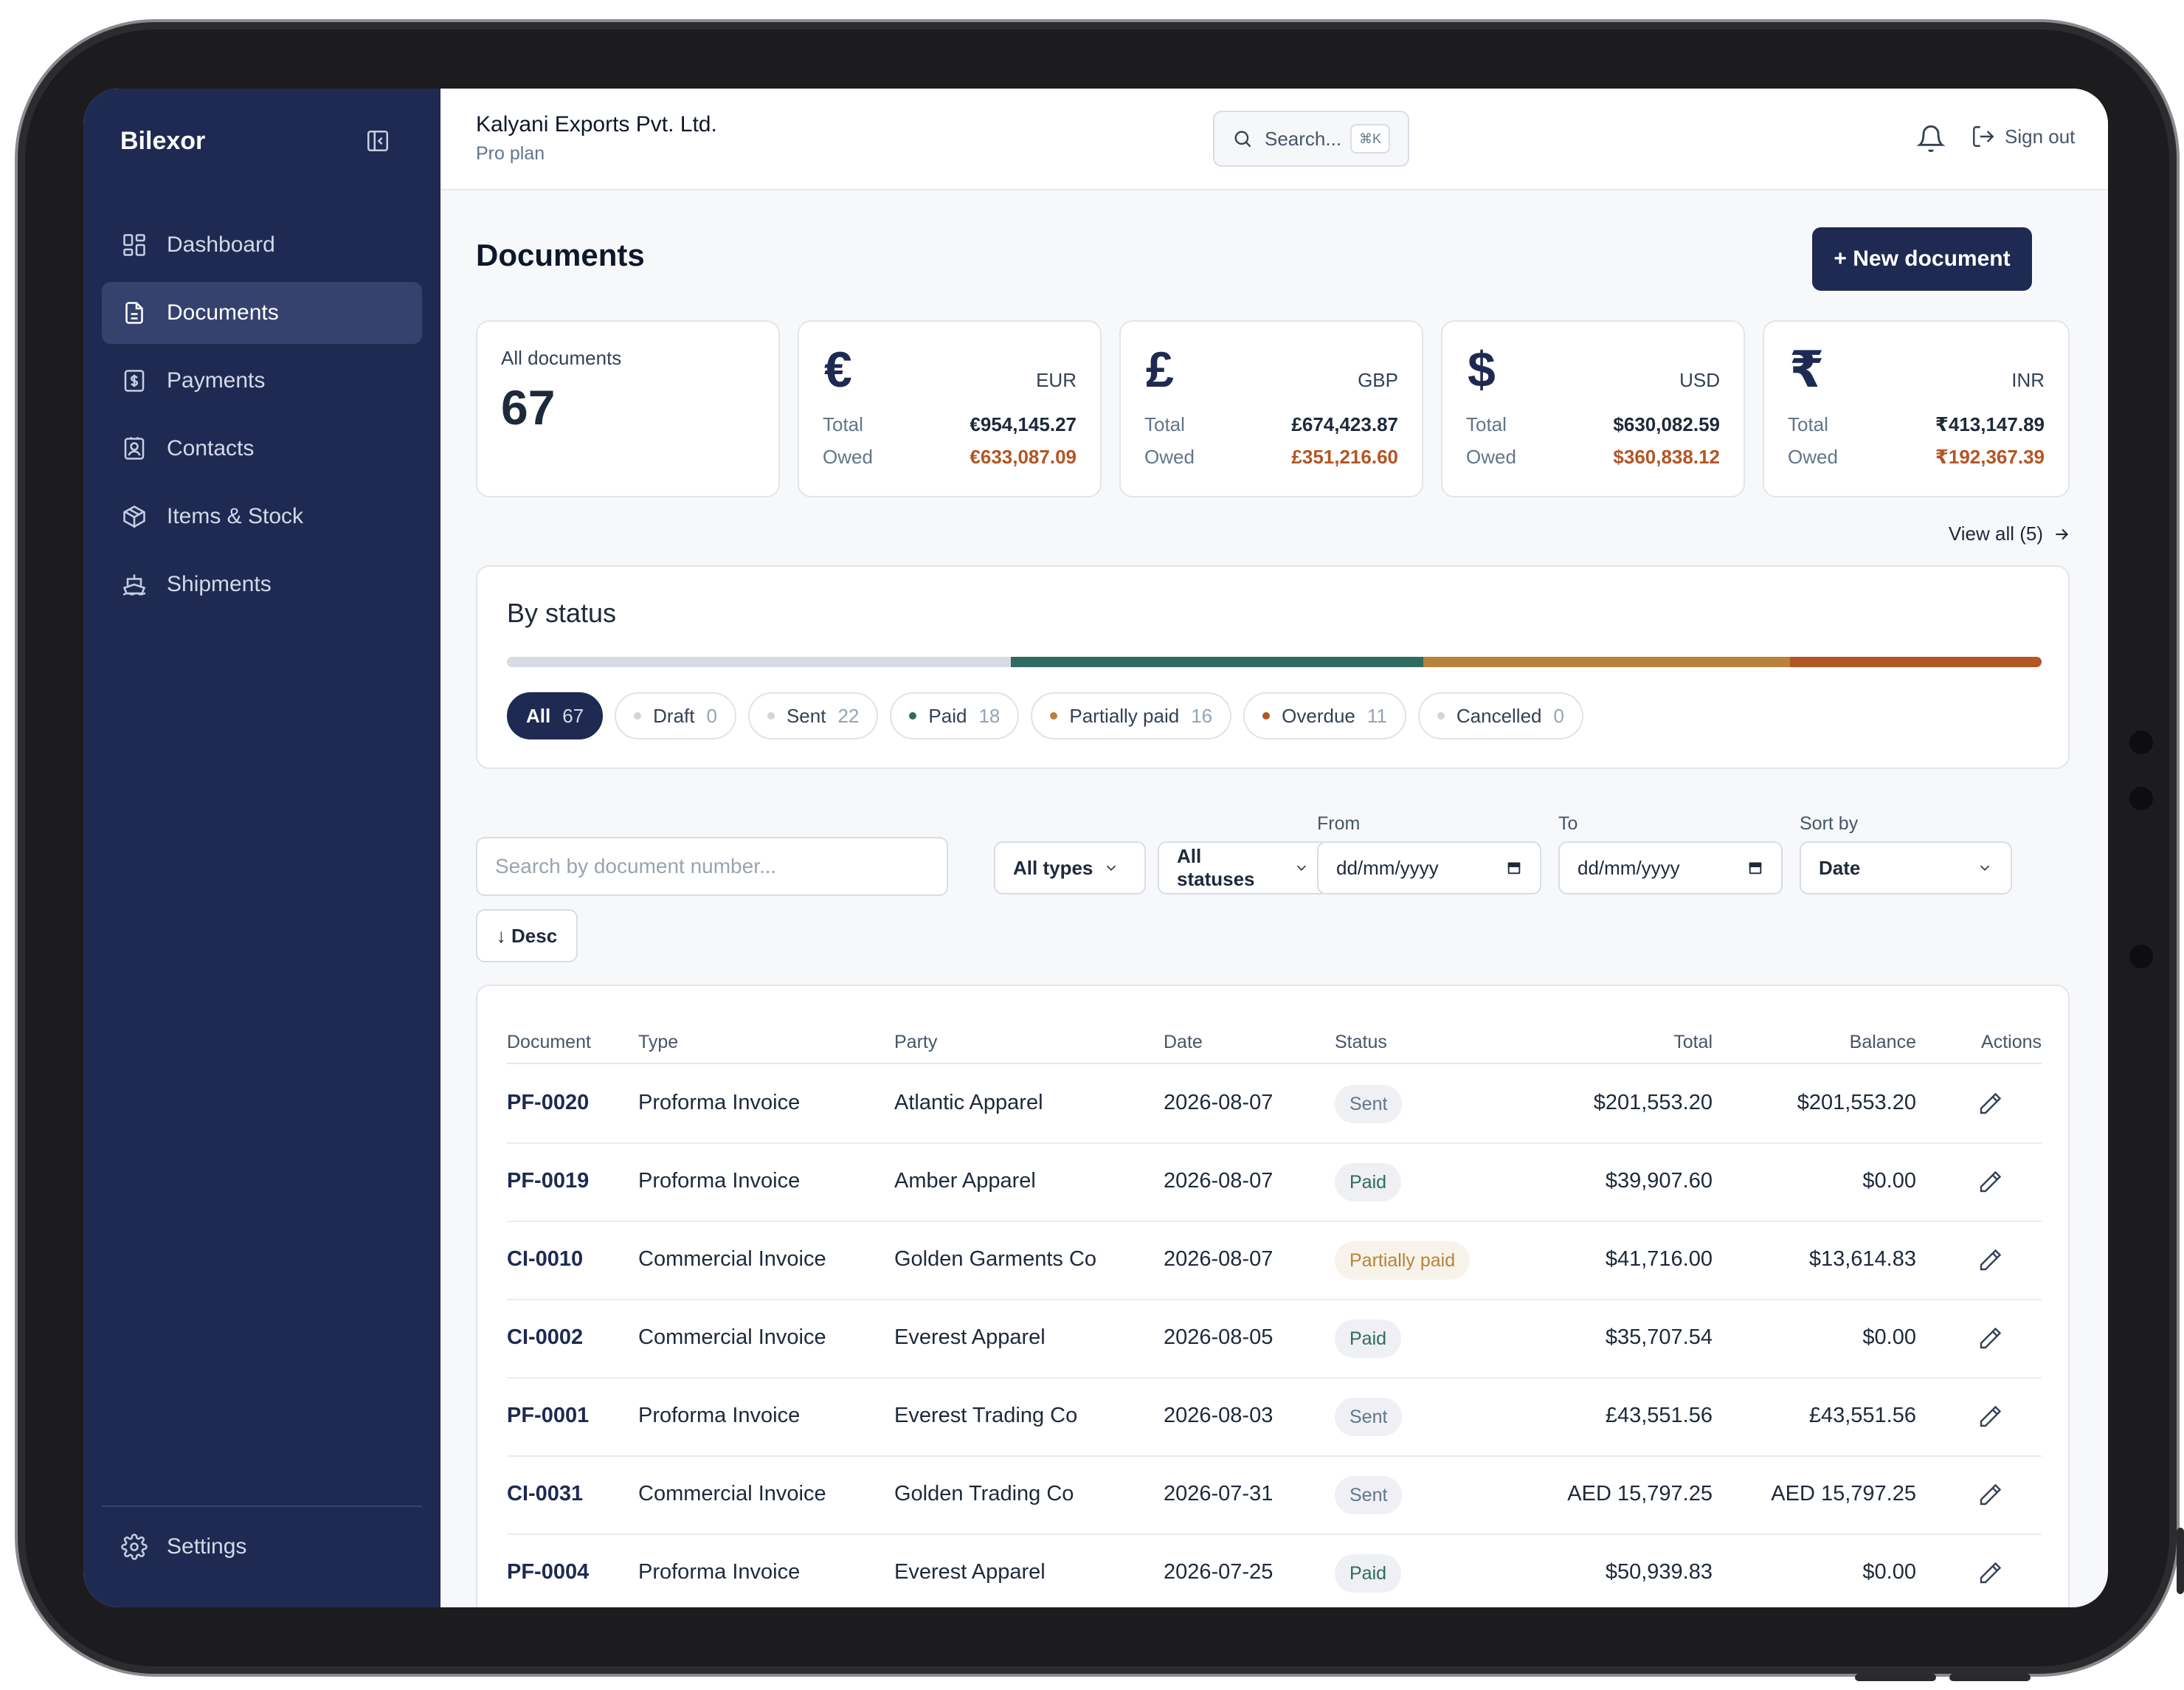  Describe the element at coordinates (262, 449) in the screenshot. I see `sidebar-item-contacts: Contacts` at that location.